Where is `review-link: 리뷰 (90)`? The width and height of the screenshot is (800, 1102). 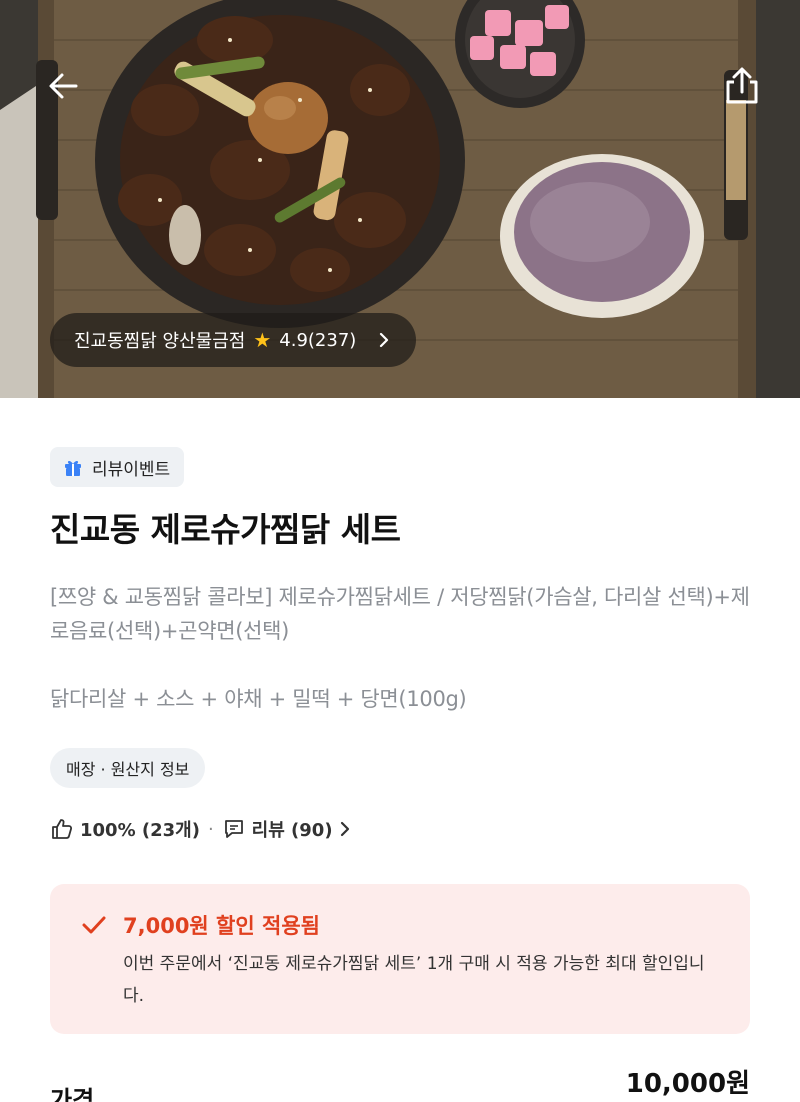
review-link: 리뷰 (90) is located at coordinates (286, 829).